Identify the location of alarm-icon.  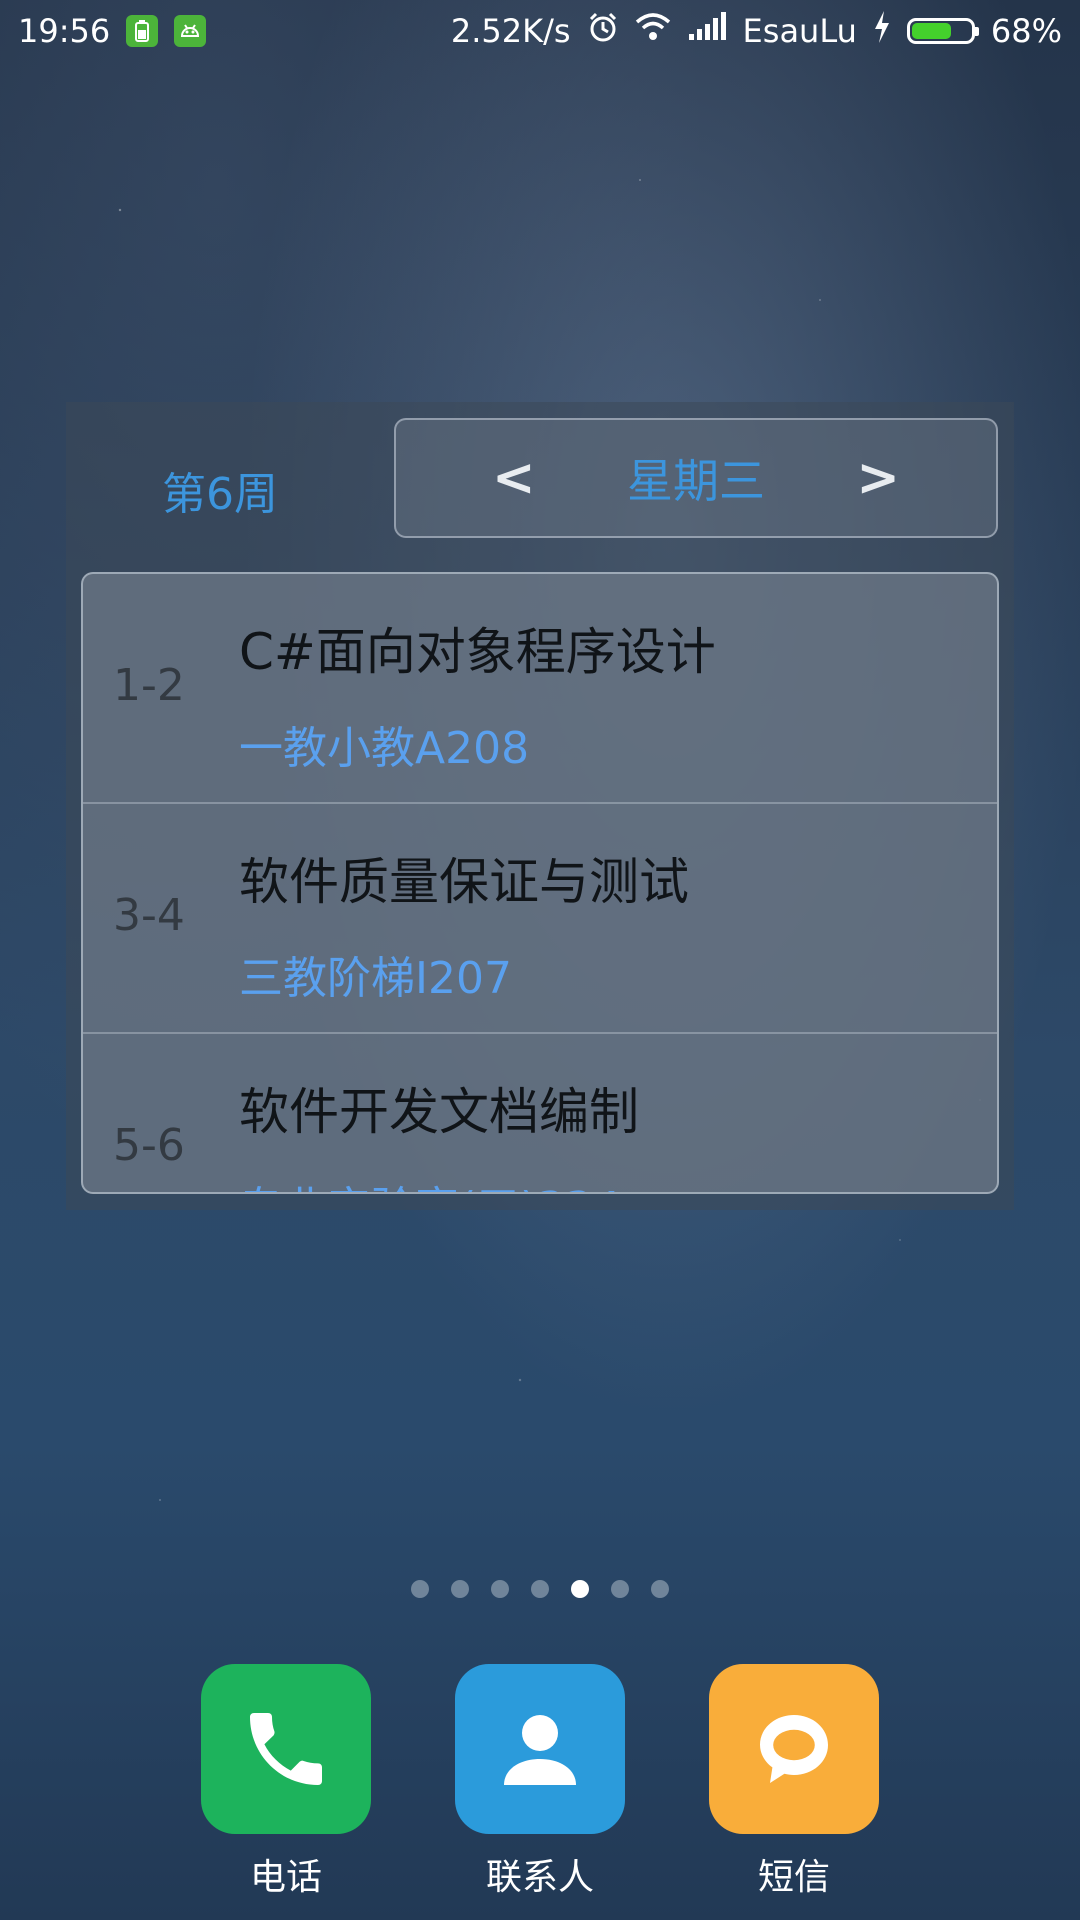
(603, 31).